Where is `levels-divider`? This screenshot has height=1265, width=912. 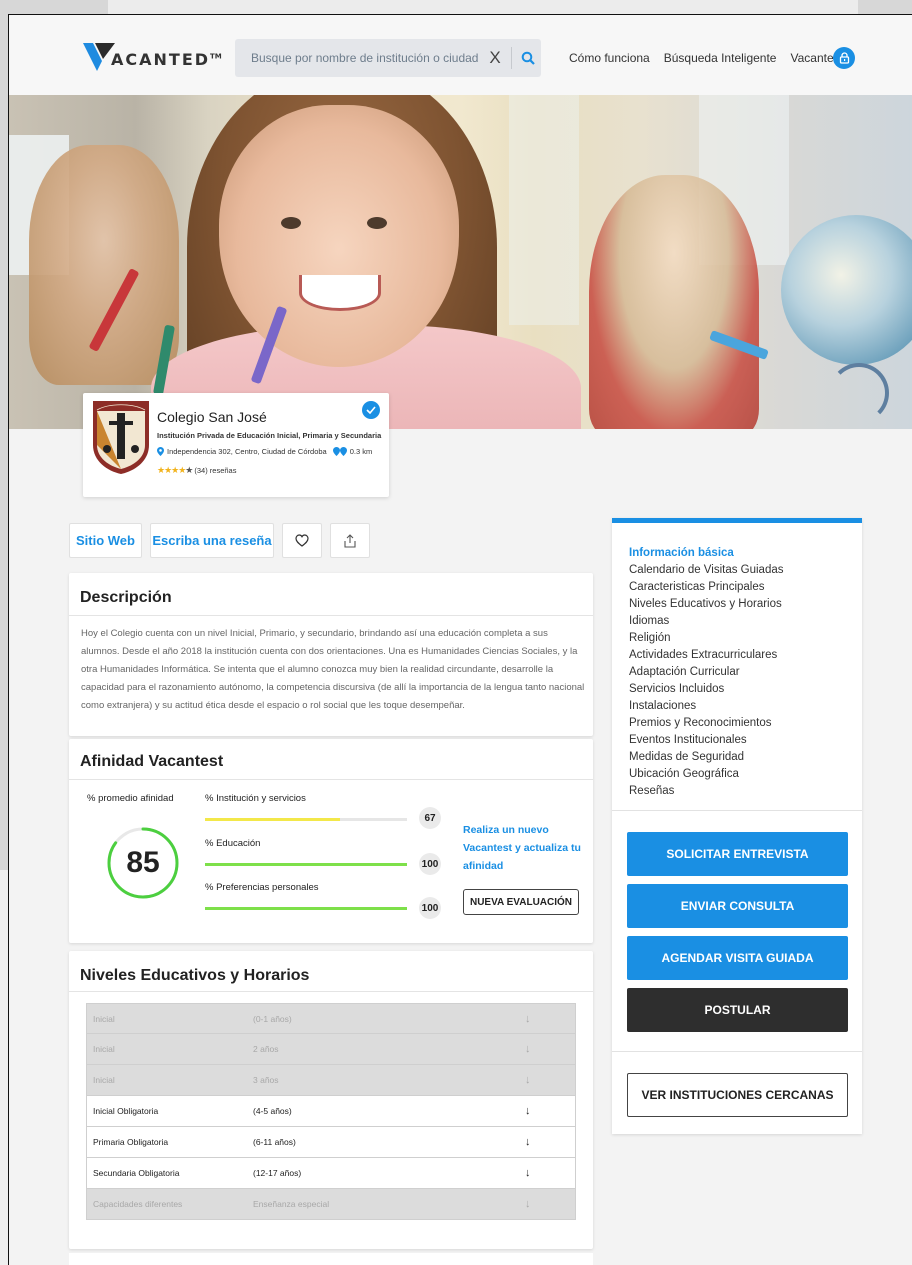 levels-divider is located at coordinates (331, 991).